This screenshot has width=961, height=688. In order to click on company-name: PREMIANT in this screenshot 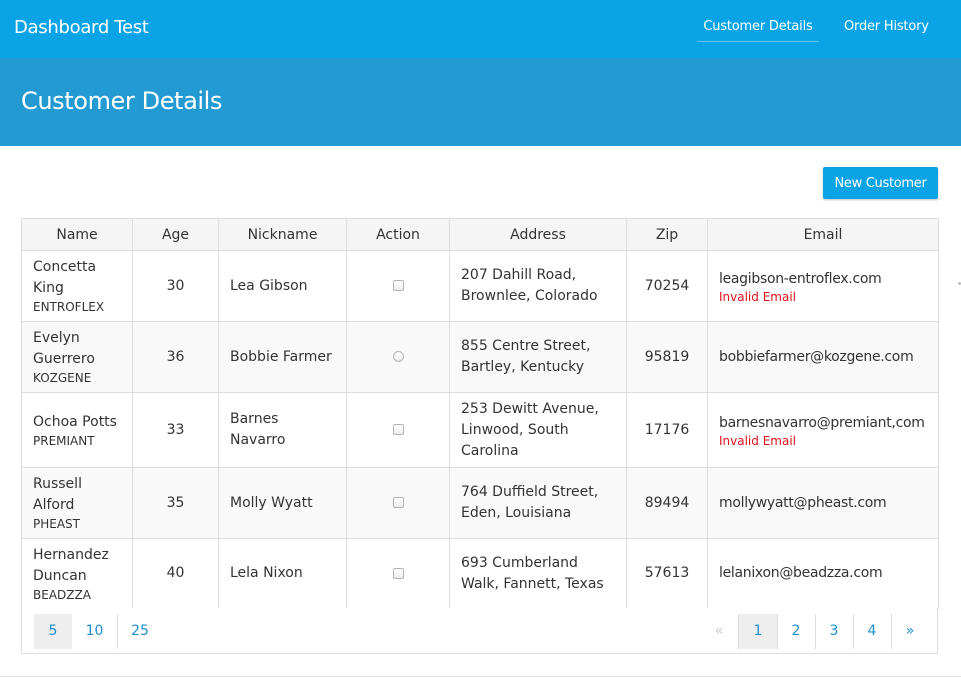, I will do `click(64, 440)`.